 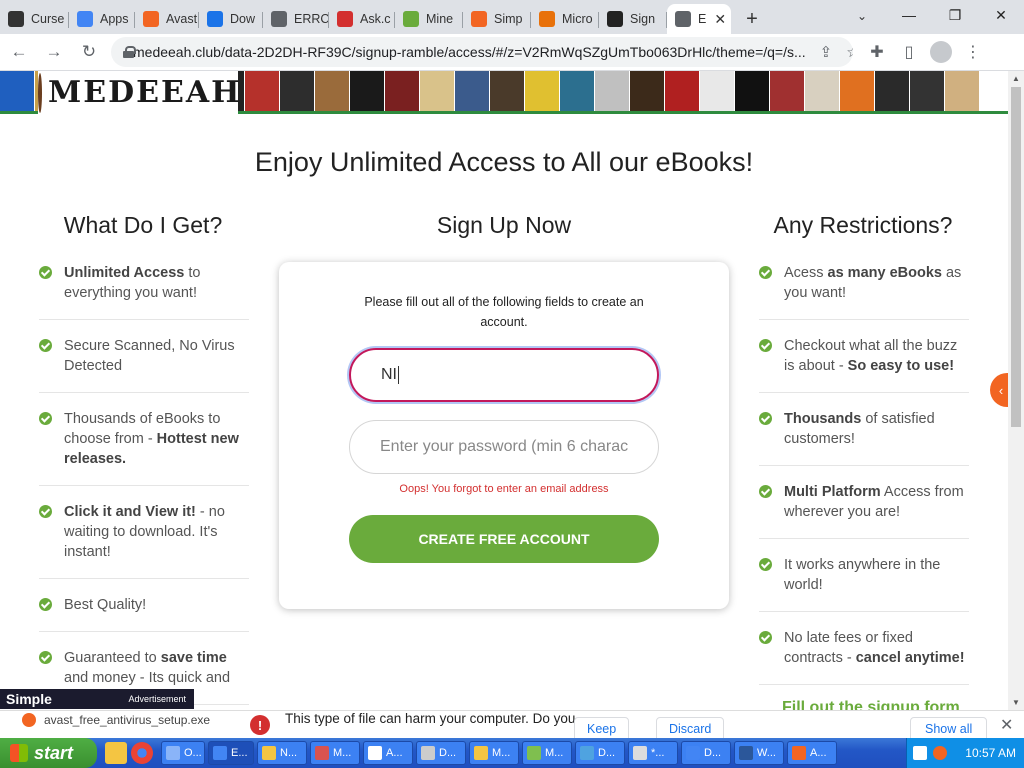 I want to click on page-scrollbar: ▲ ▼, so click(x=1016, y=390).